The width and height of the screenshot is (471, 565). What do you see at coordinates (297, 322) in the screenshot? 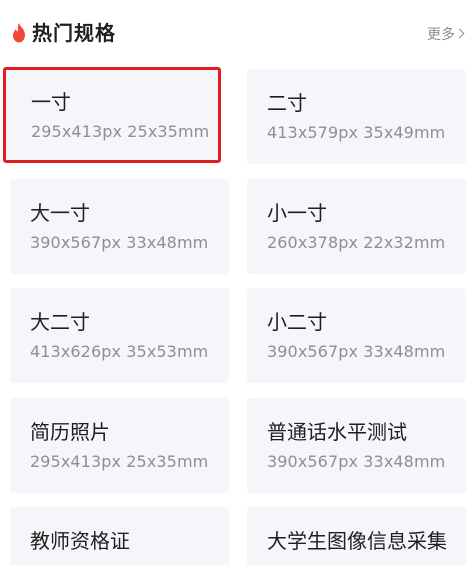
I see `spec-name: 小二寸` at bounding box center [297, 322].